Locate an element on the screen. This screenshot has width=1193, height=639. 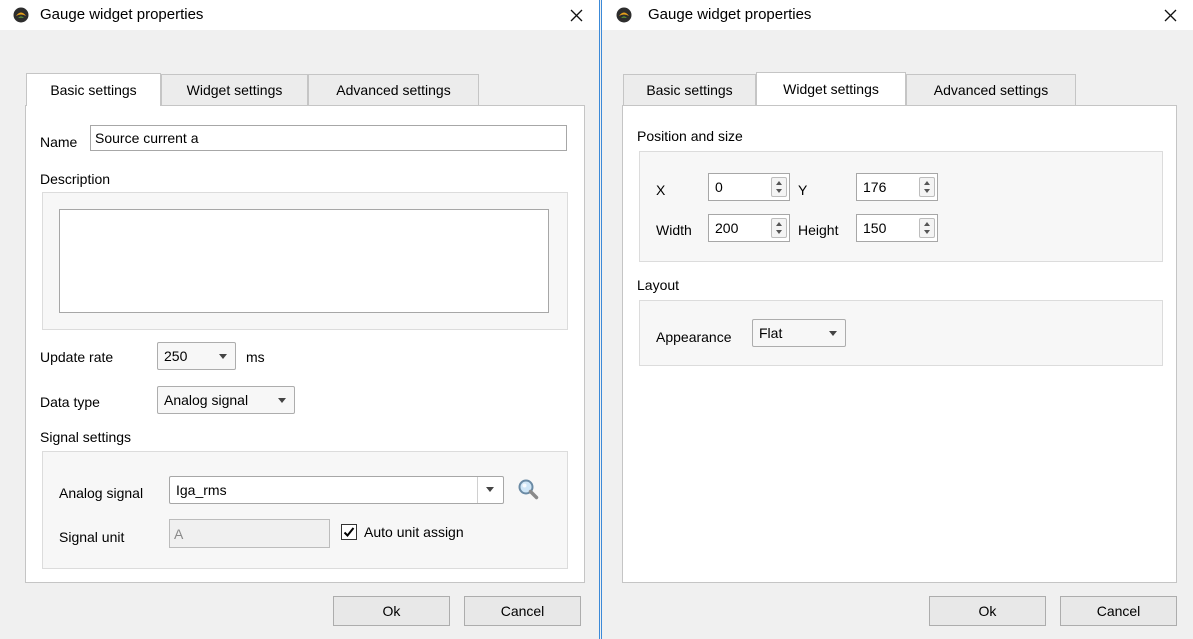
x-spinbox: 0 is located at coordinates (749, 187).